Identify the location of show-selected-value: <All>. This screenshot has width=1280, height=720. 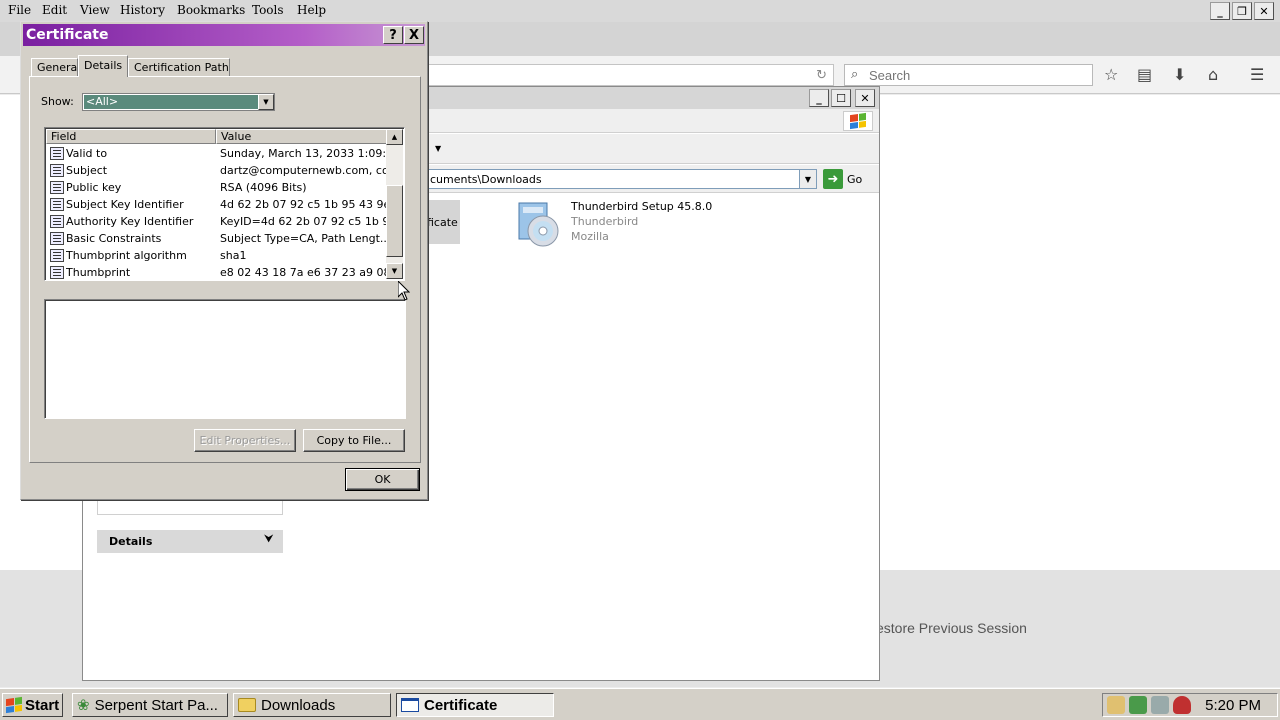
(171, 102).